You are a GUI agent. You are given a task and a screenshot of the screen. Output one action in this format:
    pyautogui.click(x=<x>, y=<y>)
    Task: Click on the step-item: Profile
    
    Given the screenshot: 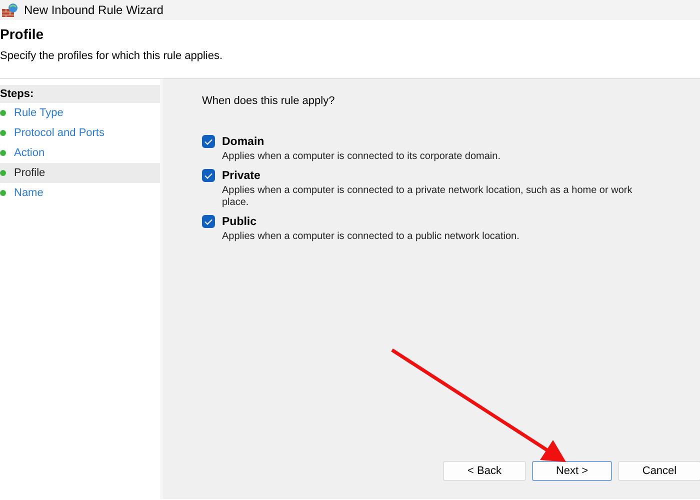 What is the action you would take?
    pyautogui.click(x=80, y=173)
    